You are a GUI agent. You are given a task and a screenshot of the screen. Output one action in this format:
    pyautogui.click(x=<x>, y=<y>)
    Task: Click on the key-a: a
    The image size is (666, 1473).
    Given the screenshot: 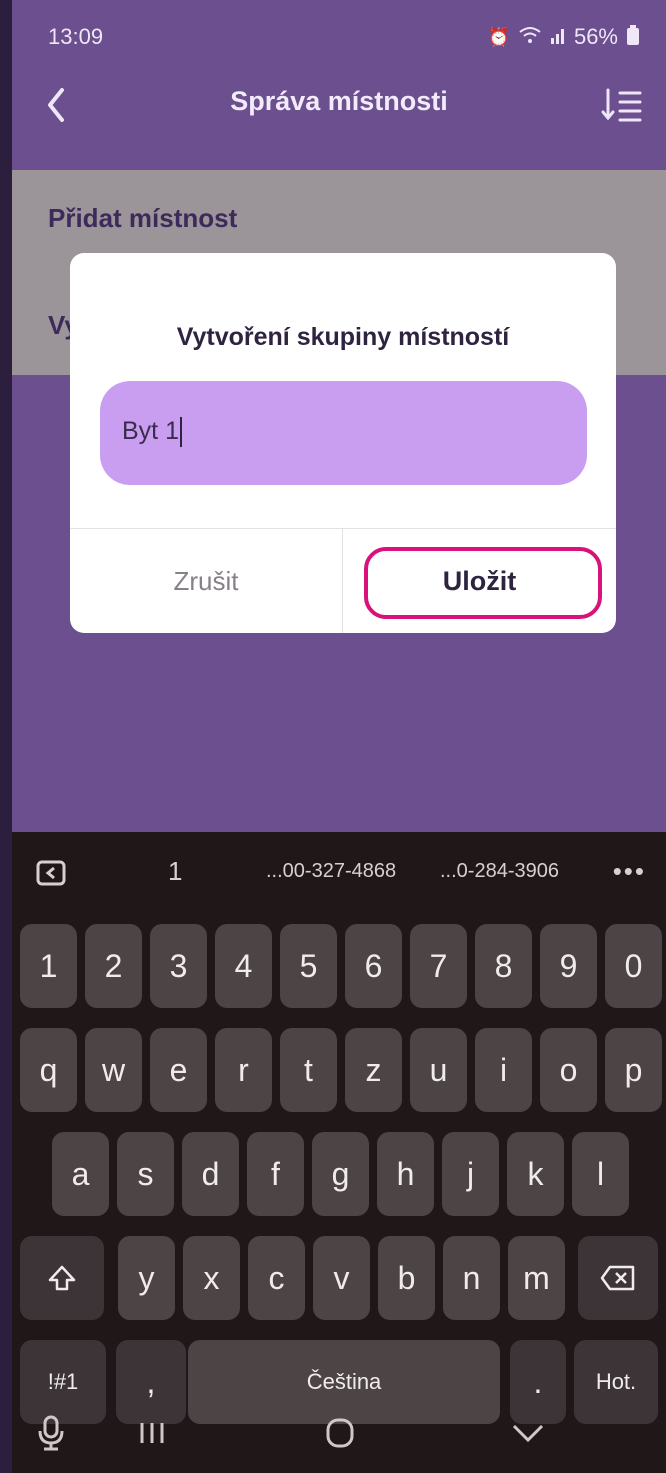 What is the action you would take?
    pyautogui.click(x=80, y=1174)
    